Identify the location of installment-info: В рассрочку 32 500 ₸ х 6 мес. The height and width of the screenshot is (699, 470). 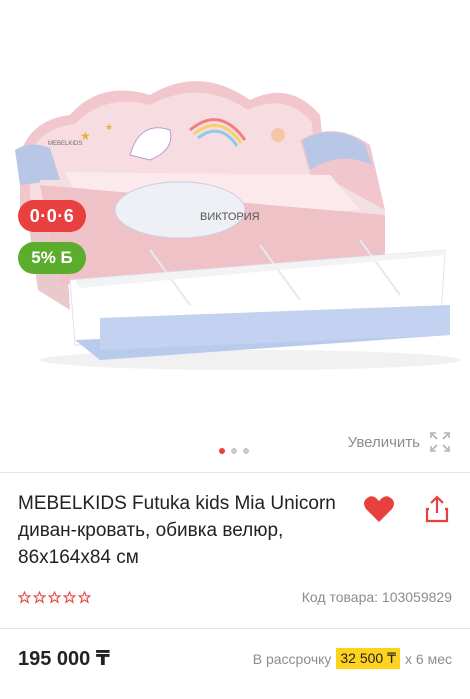
(352, 658).